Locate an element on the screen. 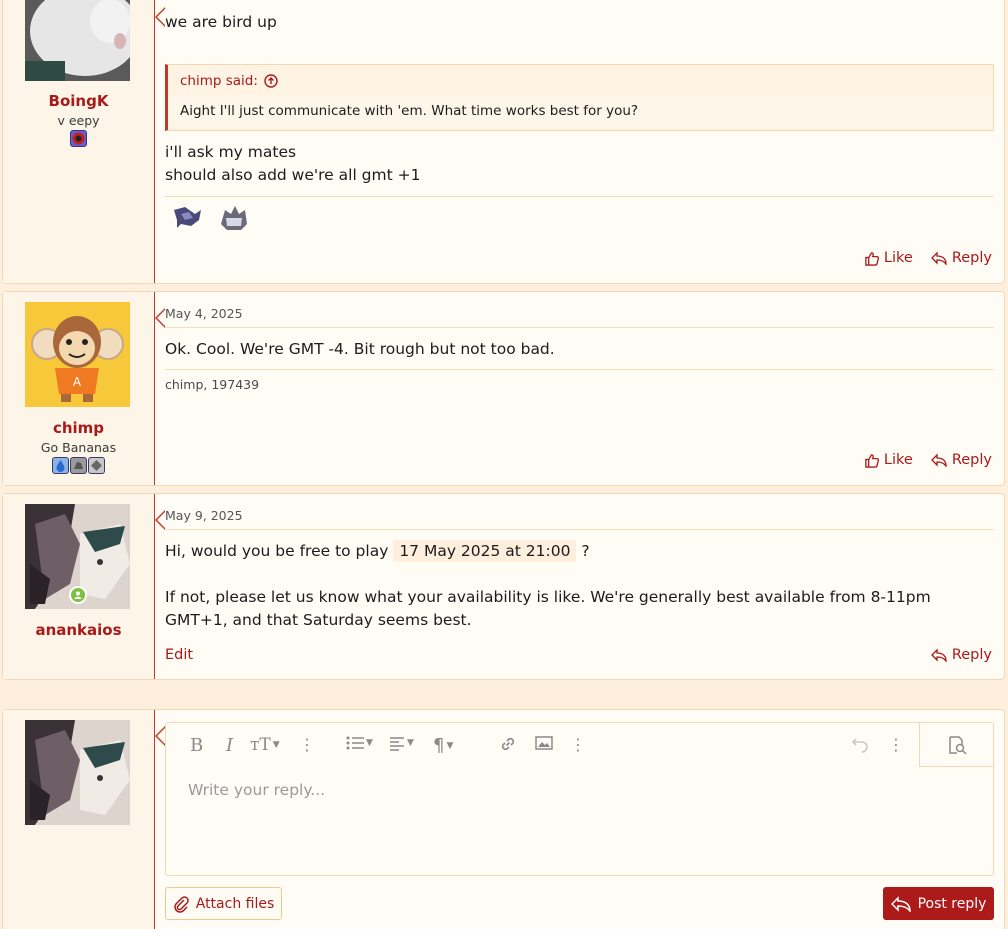 Image resolution: width=1008 pixels, height=929 pixels. user-column: BoingK v eepy is located at coordinates (84, 141).